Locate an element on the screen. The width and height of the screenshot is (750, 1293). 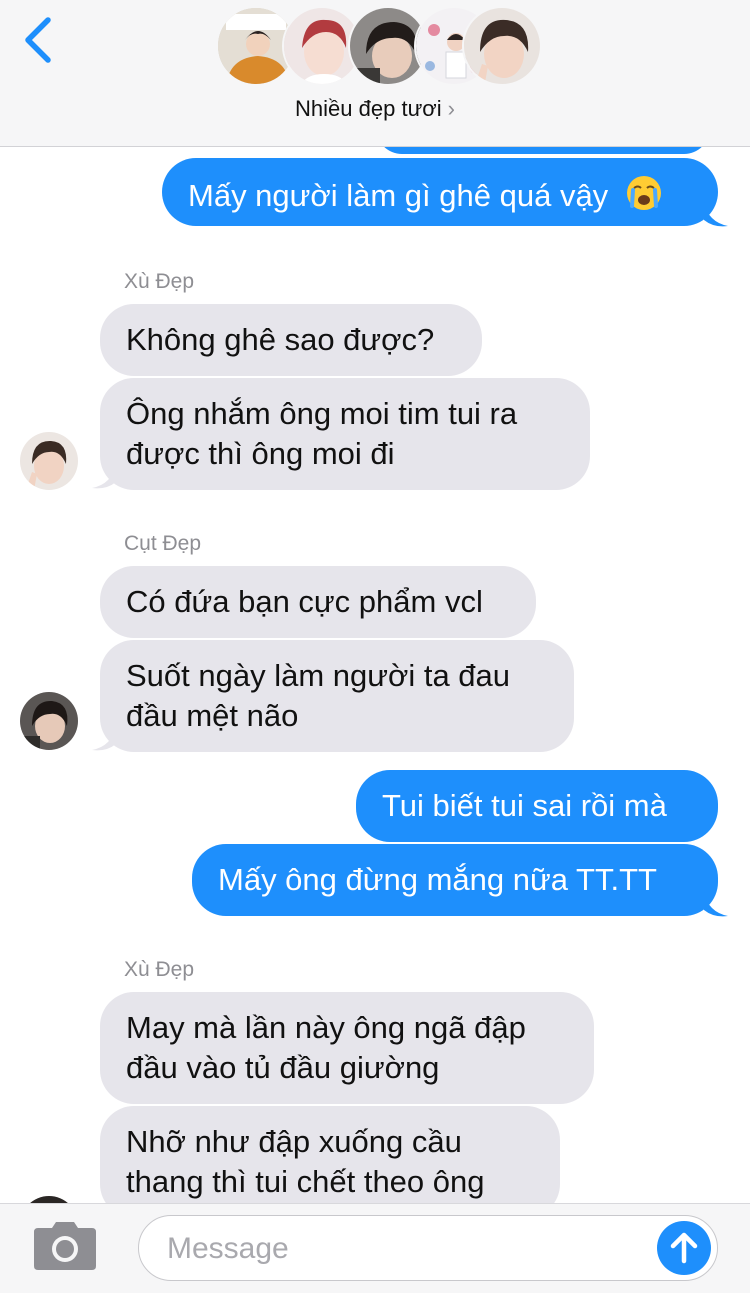
message-bubble-incoming: Suốt ngày làm người ta đau đầu mệt não is located at coordinates (337, 696).